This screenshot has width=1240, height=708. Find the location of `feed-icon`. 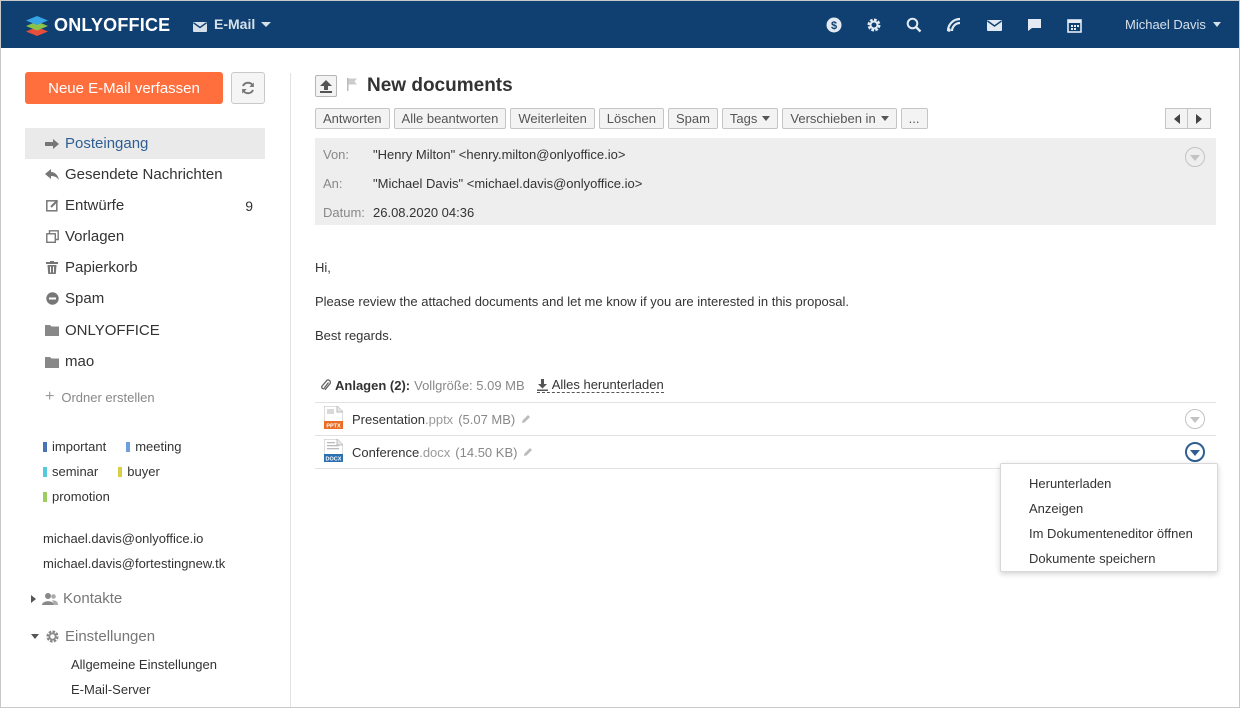

feed-icon is located at coordinates (954, 25).